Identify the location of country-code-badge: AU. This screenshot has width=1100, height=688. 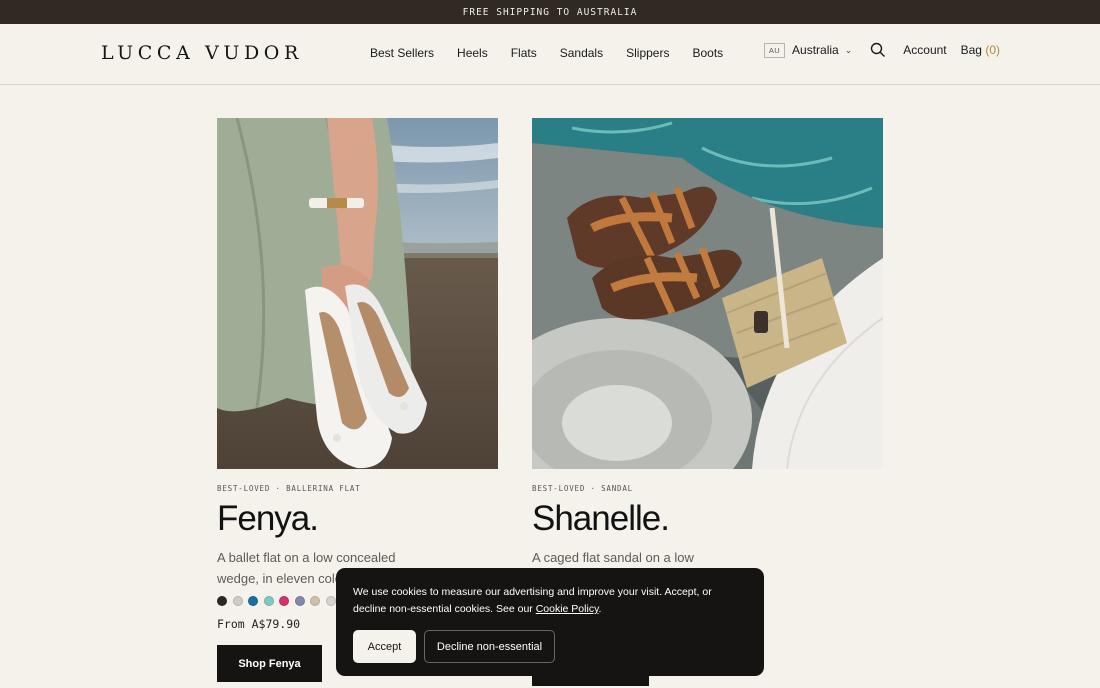
(774, 50).